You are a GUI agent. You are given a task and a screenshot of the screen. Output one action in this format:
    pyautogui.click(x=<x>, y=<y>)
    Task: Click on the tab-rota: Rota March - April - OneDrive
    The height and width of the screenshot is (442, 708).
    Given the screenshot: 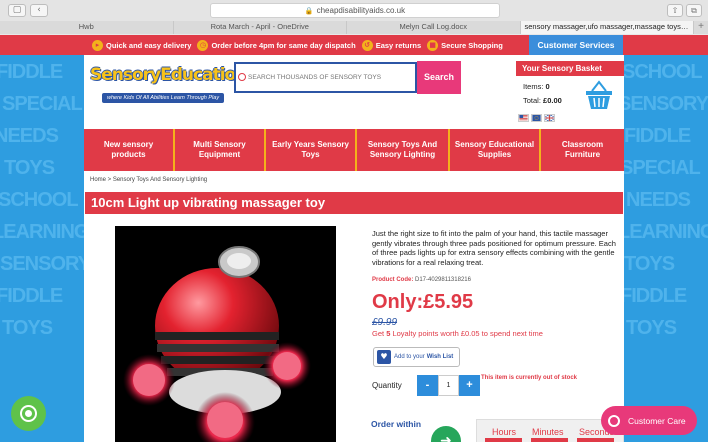 What is the action you would take?
    pyautogui.click(x=260, y=27)
    